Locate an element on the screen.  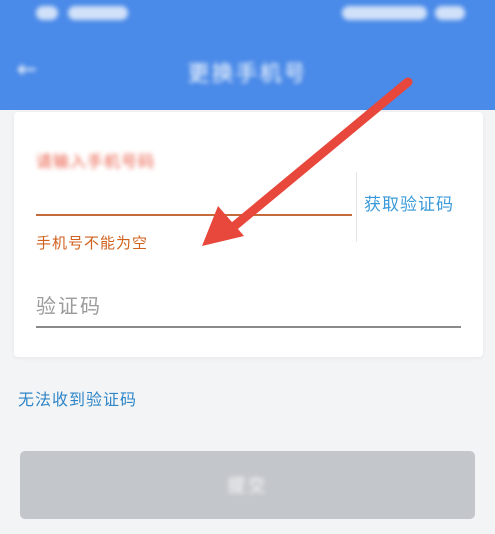
cannot-receive-code-link: 无法收到验证码 is located at coordinates (77, 398).